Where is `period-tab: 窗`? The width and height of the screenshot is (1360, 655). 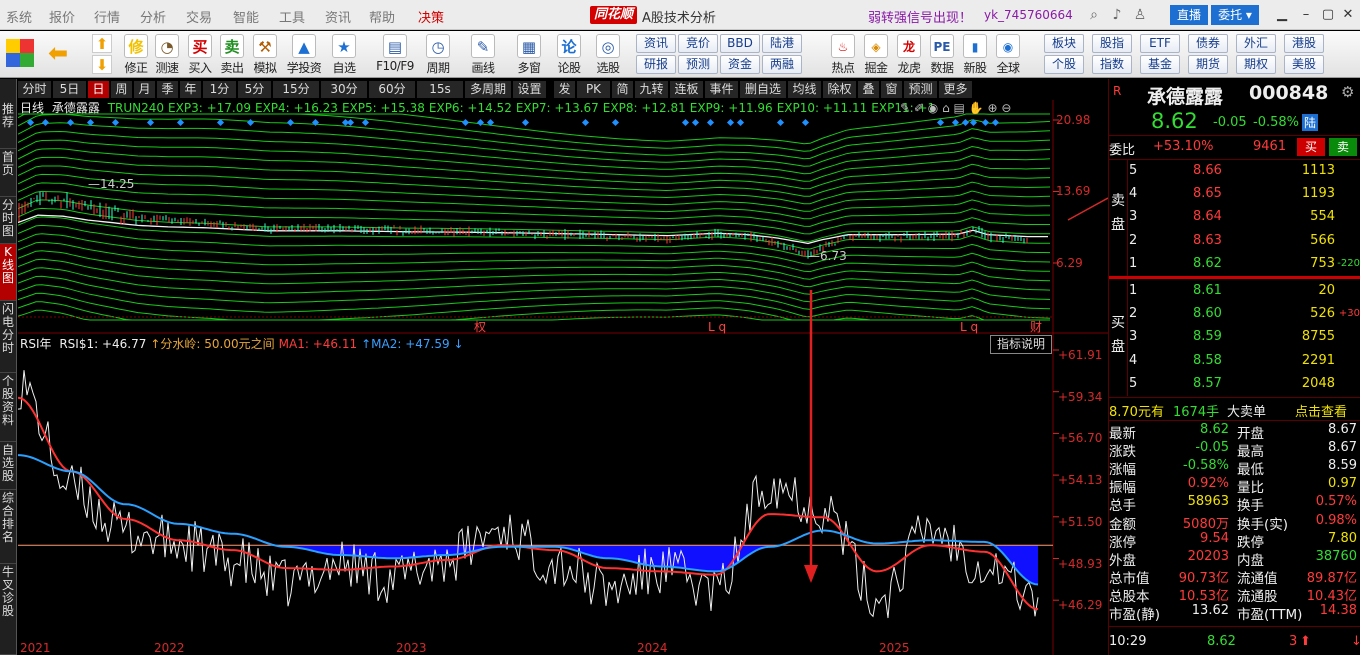
period-tab: 窗 is located at coordinates (892, 89).